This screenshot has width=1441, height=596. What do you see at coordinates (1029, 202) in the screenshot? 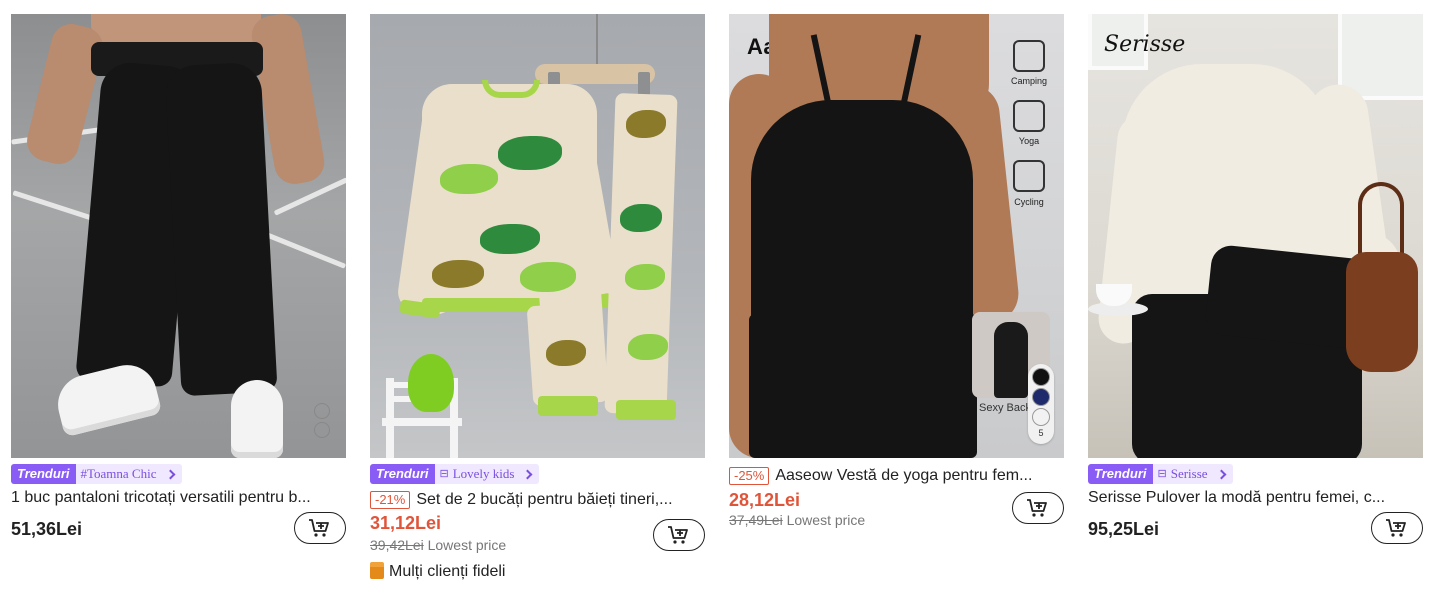
I see `activity-label: Cycling` at bounding box center [1029, 202].